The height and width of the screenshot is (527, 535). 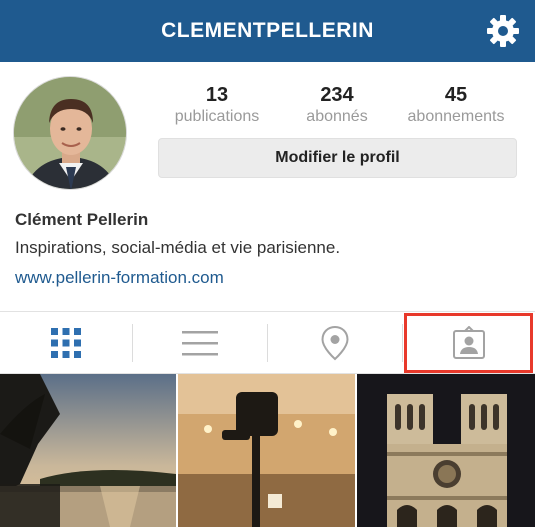 What do you see at coordinates (119, 278) in the screenshot?
I see `profile-website-link: www.pellerin-formation.com` at bounding box center [119, 278].